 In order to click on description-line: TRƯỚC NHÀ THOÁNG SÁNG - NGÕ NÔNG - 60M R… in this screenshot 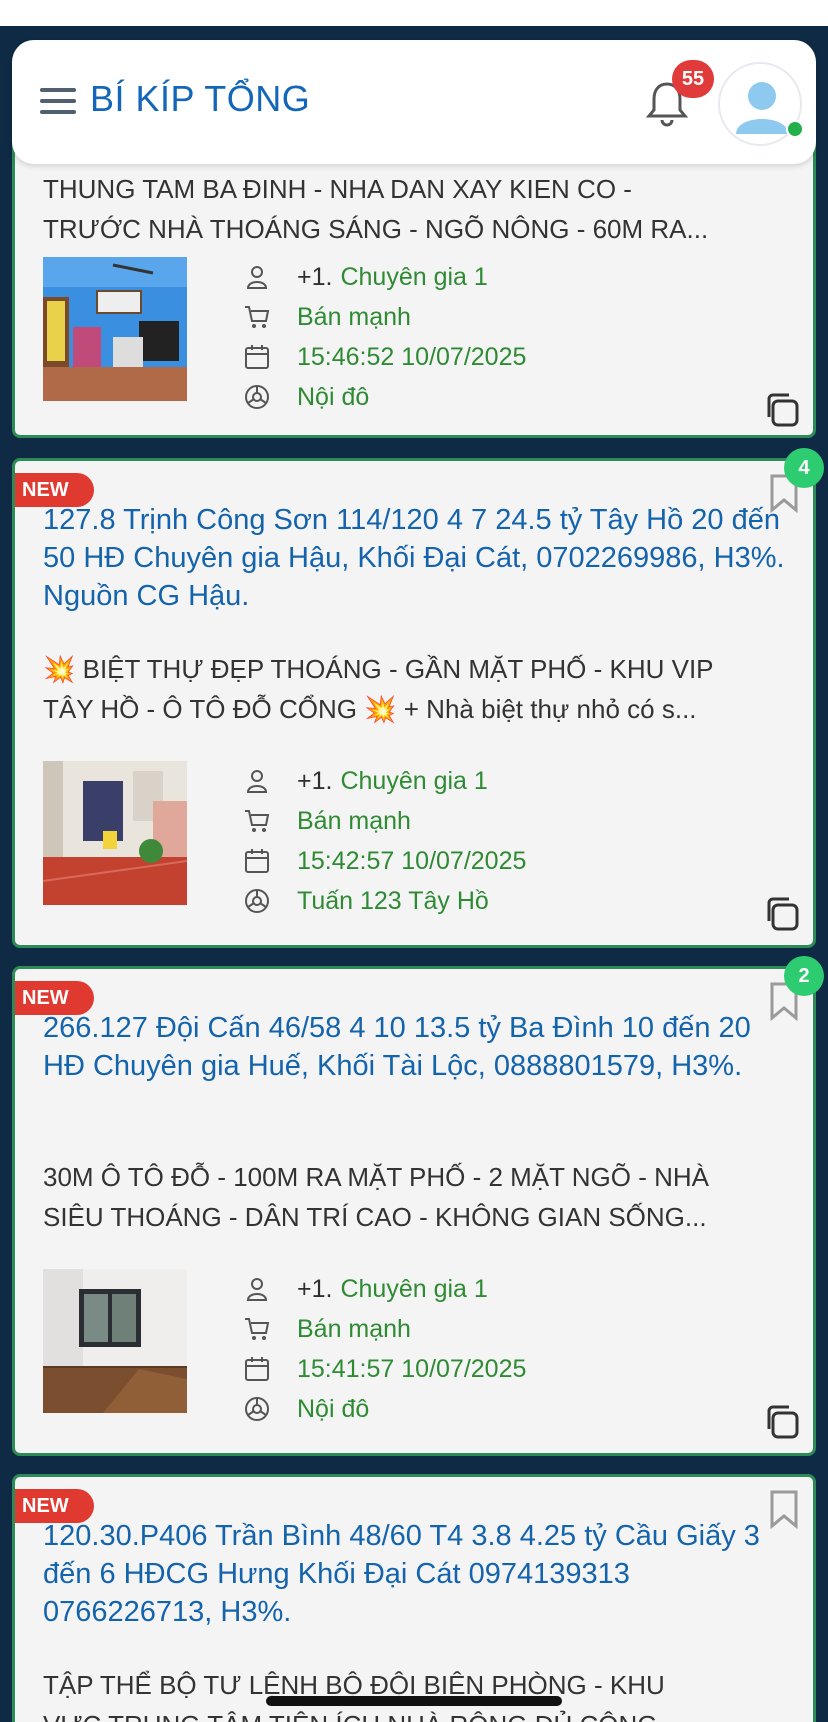, I will do `click(376, 229)`.